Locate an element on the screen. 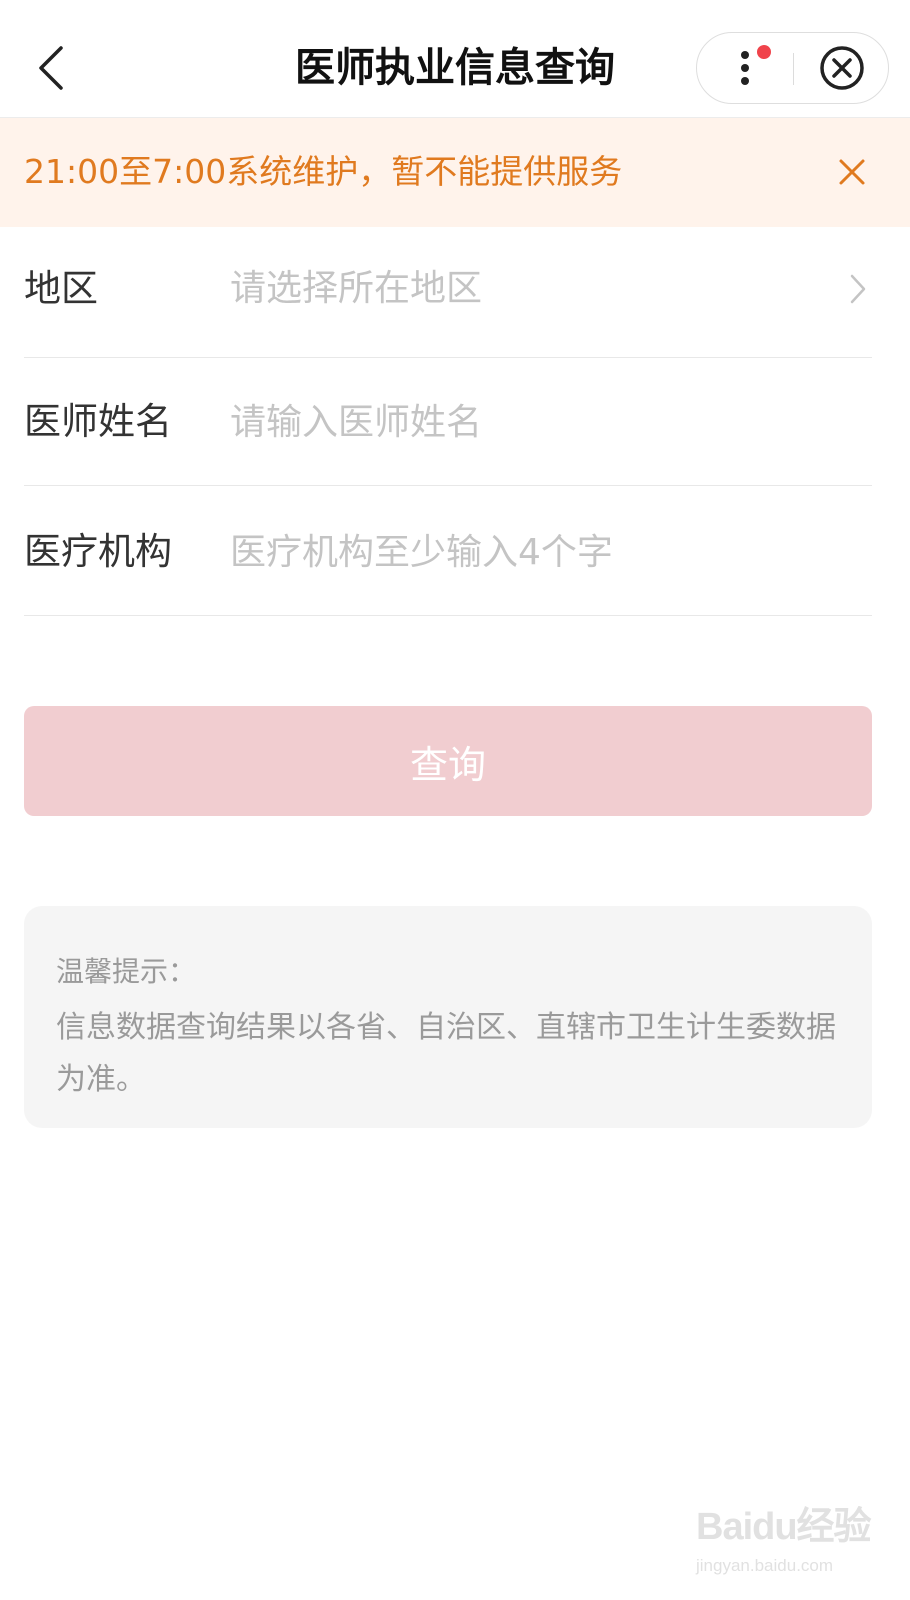 The height and width of the screenshot is (1600, 910). watermark-url: jingyan.baidu.com is located at coordinates (765, 1565).